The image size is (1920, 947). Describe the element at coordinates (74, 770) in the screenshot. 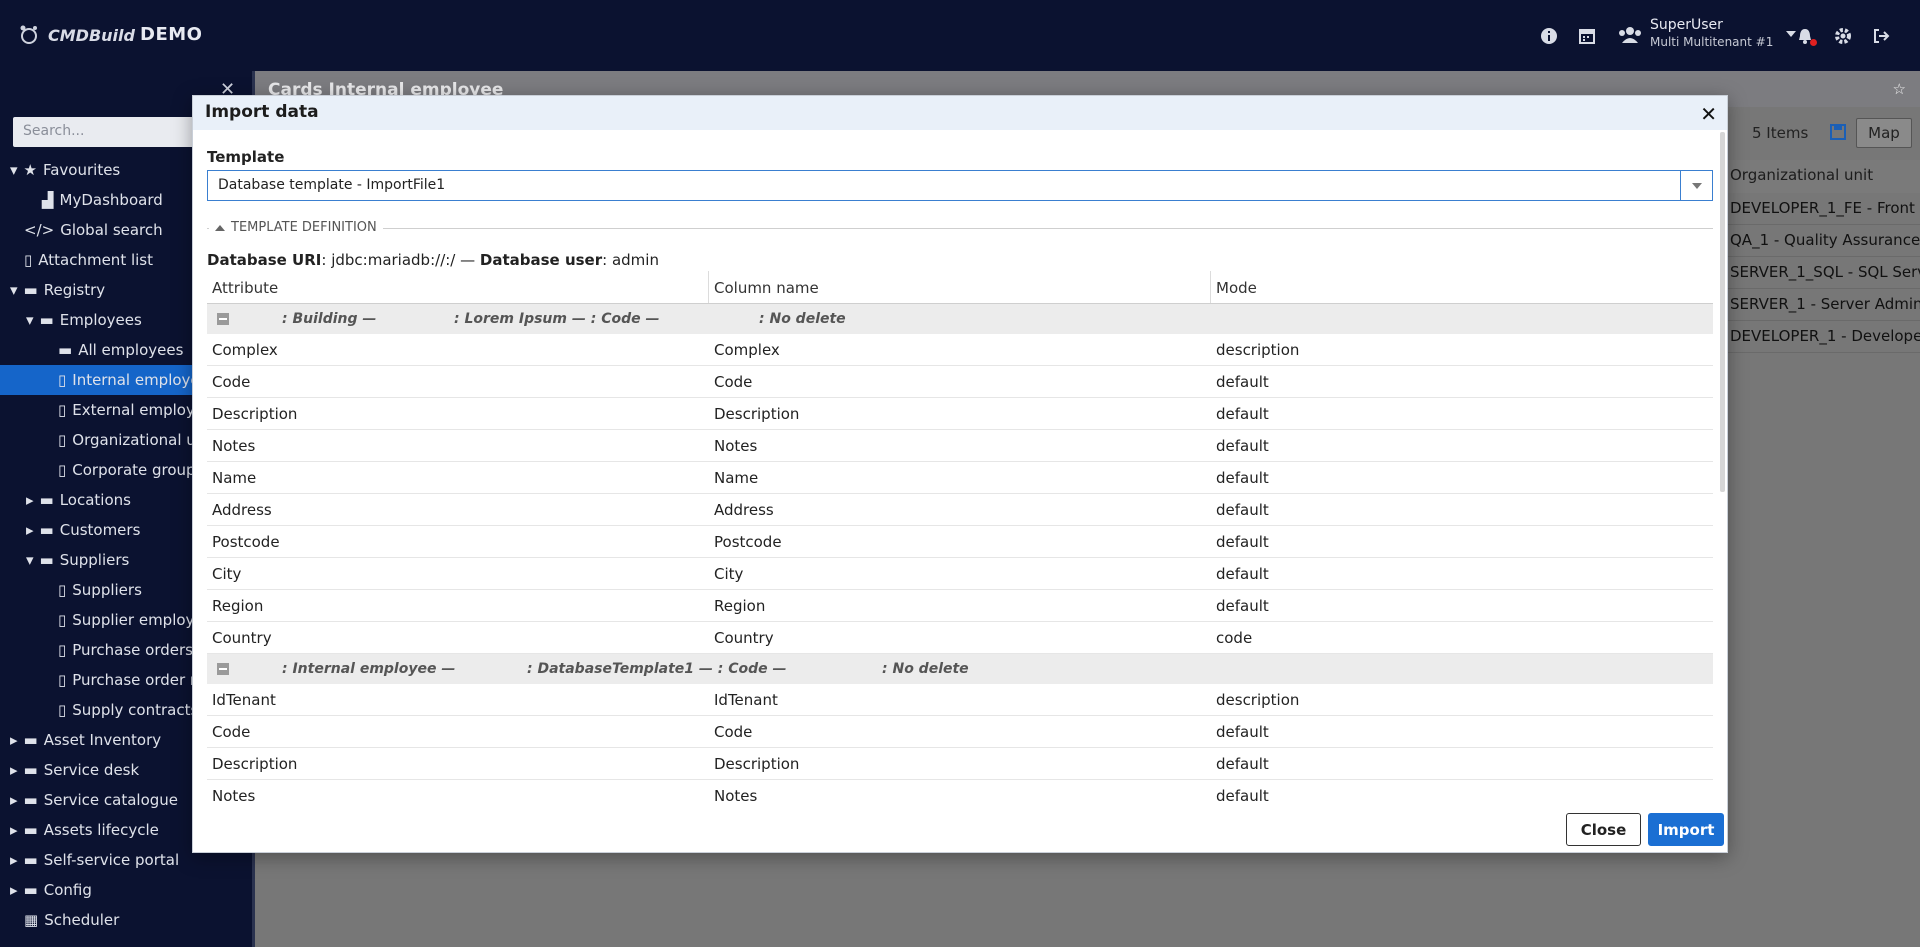

I see `sidebar-item-service-desk: ▸ ▬ Service desk` at that location.